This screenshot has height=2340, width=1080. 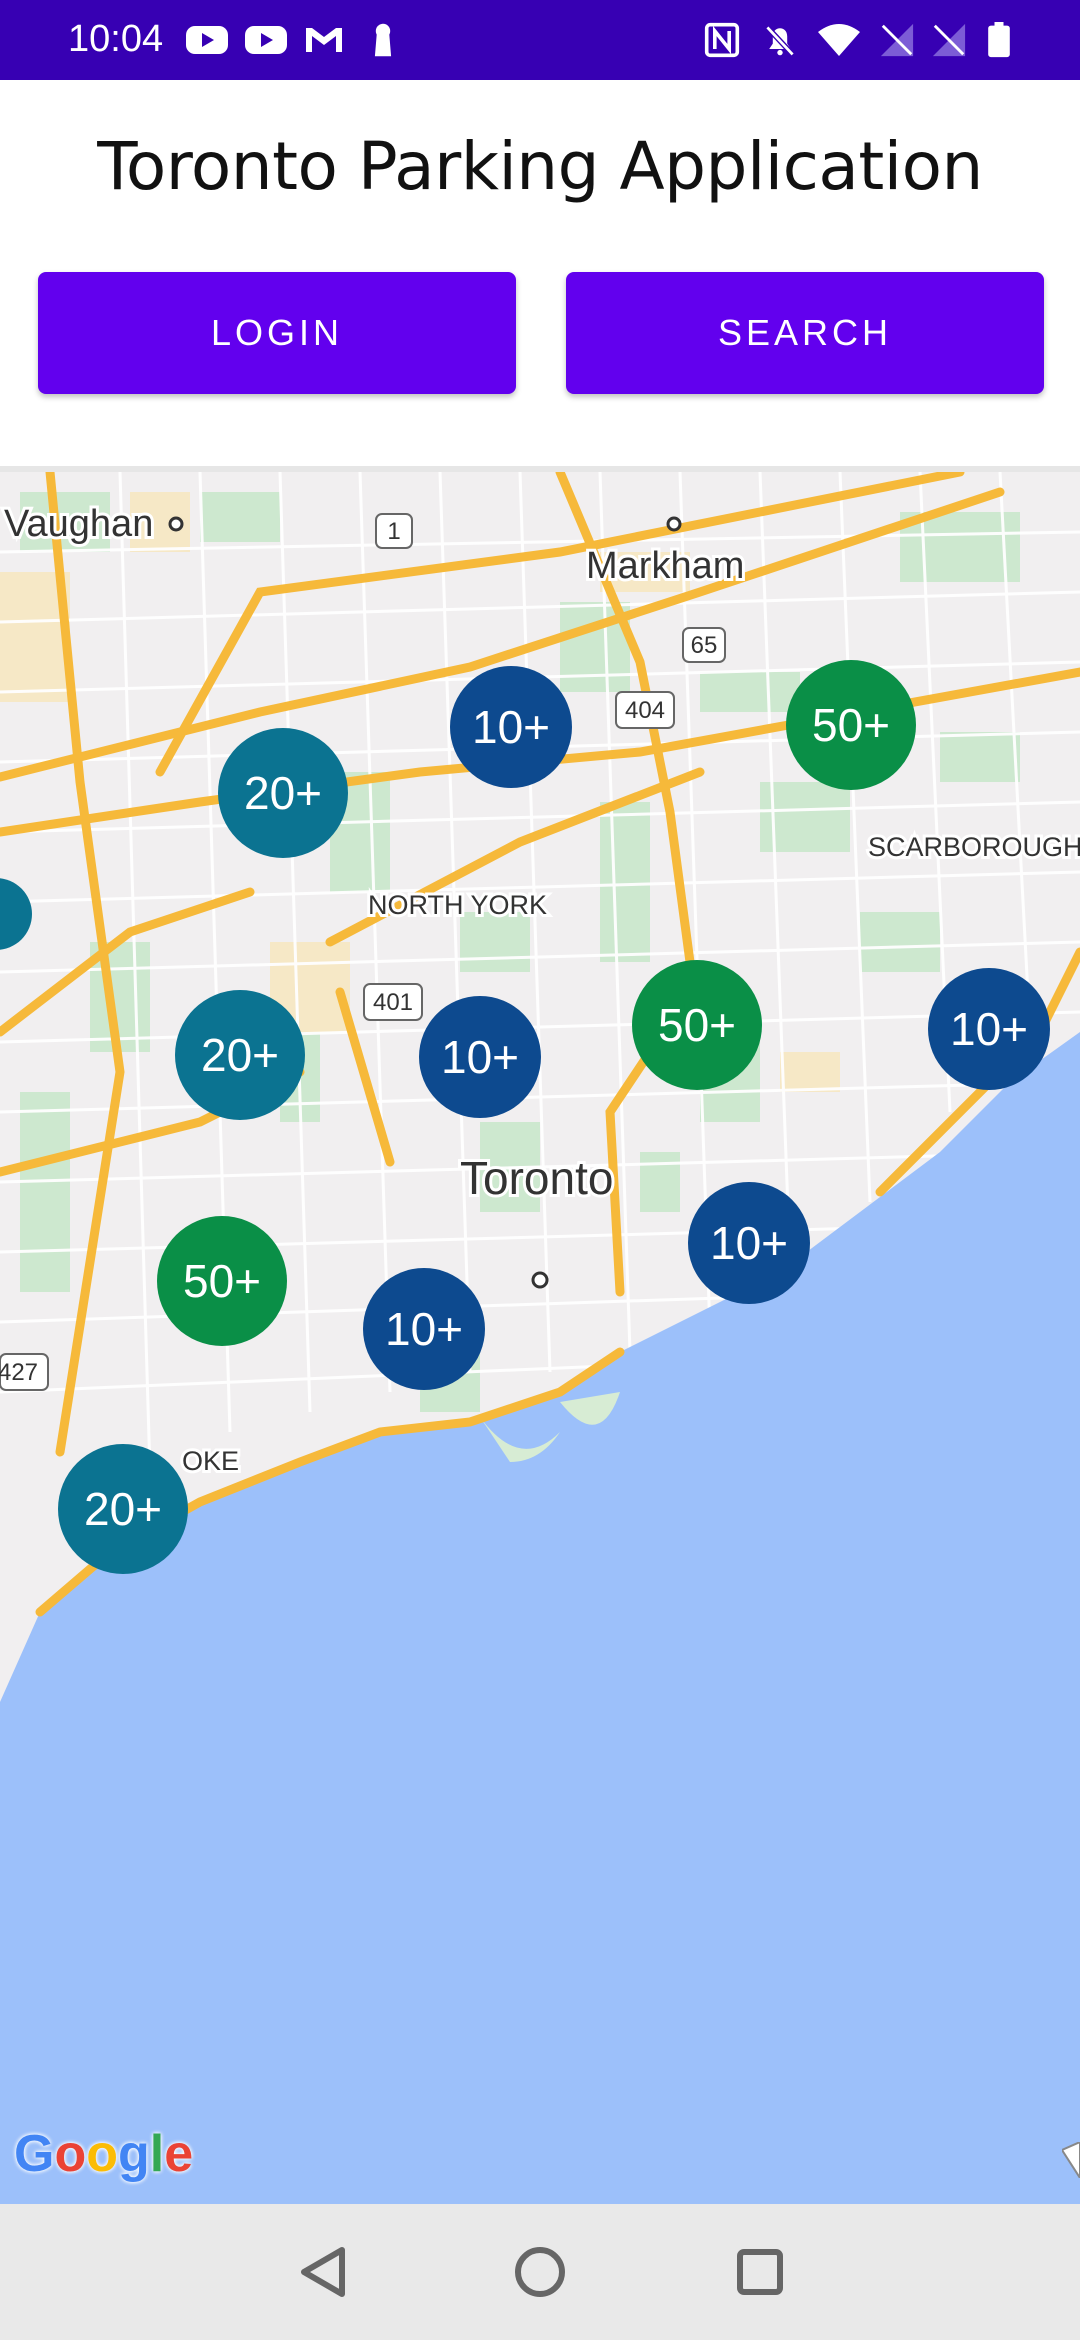 What do you see at coordinates (536, 1178) in the screenshot?
I see `label-toronto: Toronto` at bounding box center [536, 1178].